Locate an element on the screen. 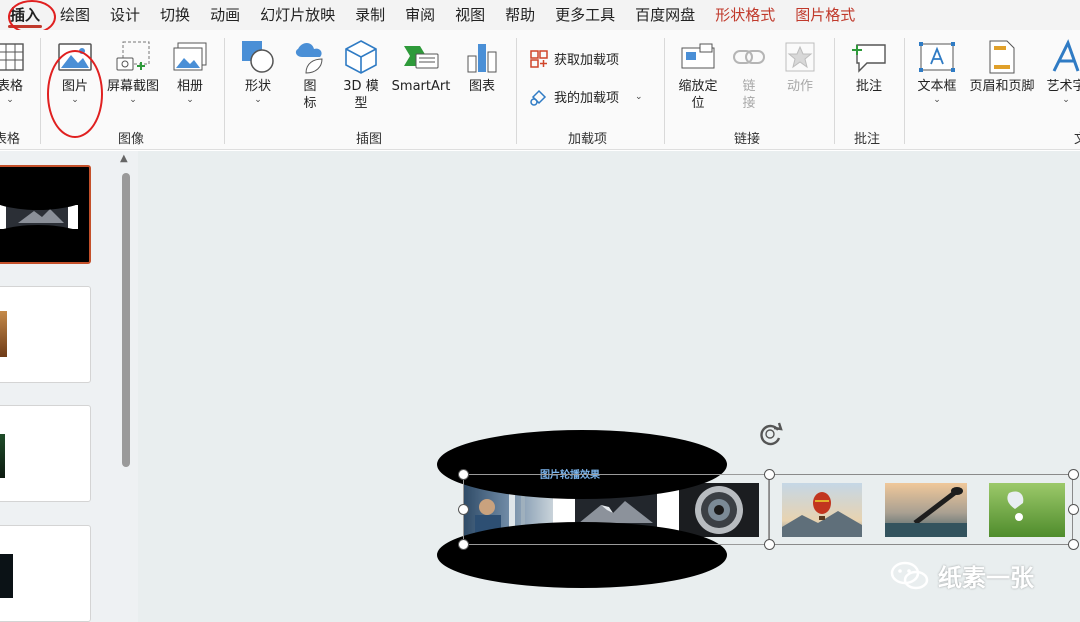 The image size is (1080, 622). slide-thumbnail-4-preview is located at coordinates (6, 576).